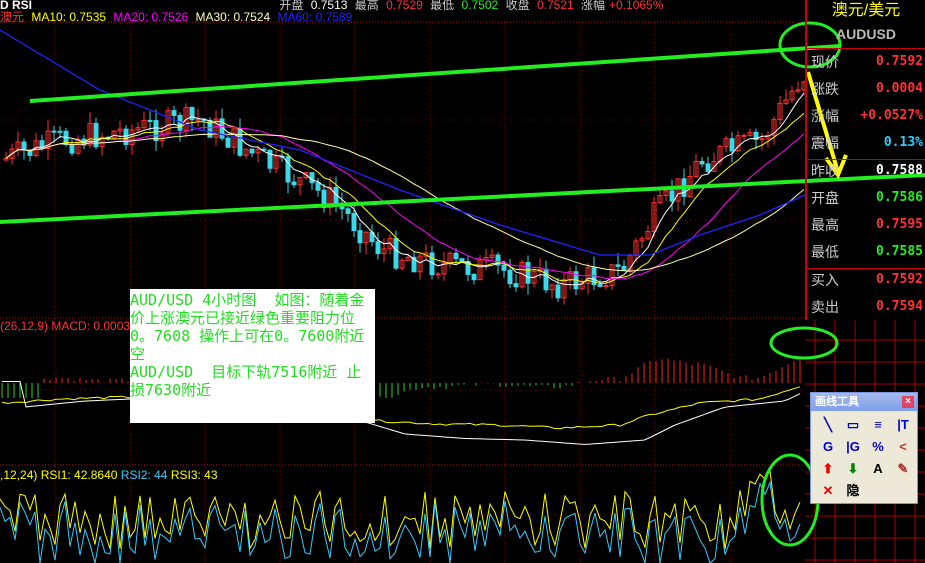 This screenshot has height=563, width=925. What do you see at coordinates (825, 307) in the screenshot?
I see `quote-label: 卖出` at bounding box center [825, 307].